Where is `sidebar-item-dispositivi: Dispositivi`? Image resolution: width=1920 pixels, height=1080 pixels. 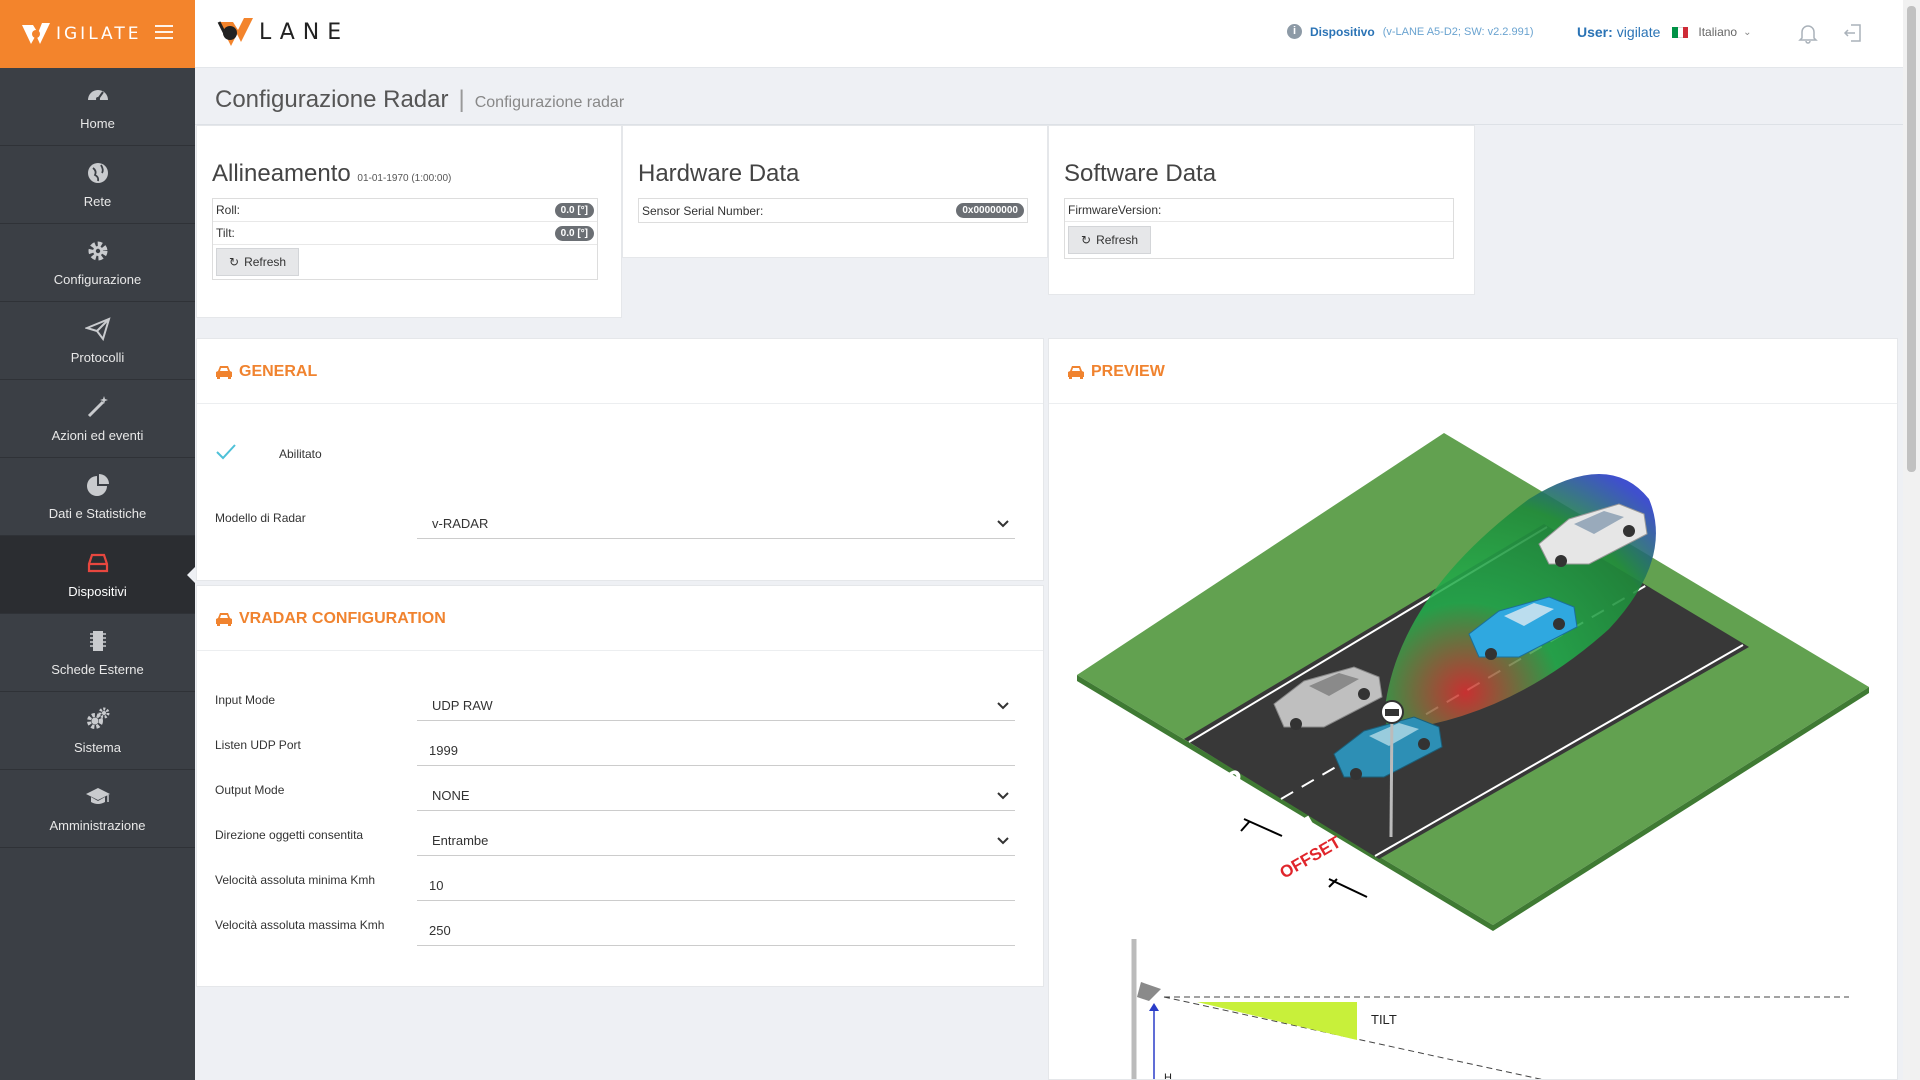 sidebar-item-dispositivi: Dispositivi is located at coordinates (97, 575).